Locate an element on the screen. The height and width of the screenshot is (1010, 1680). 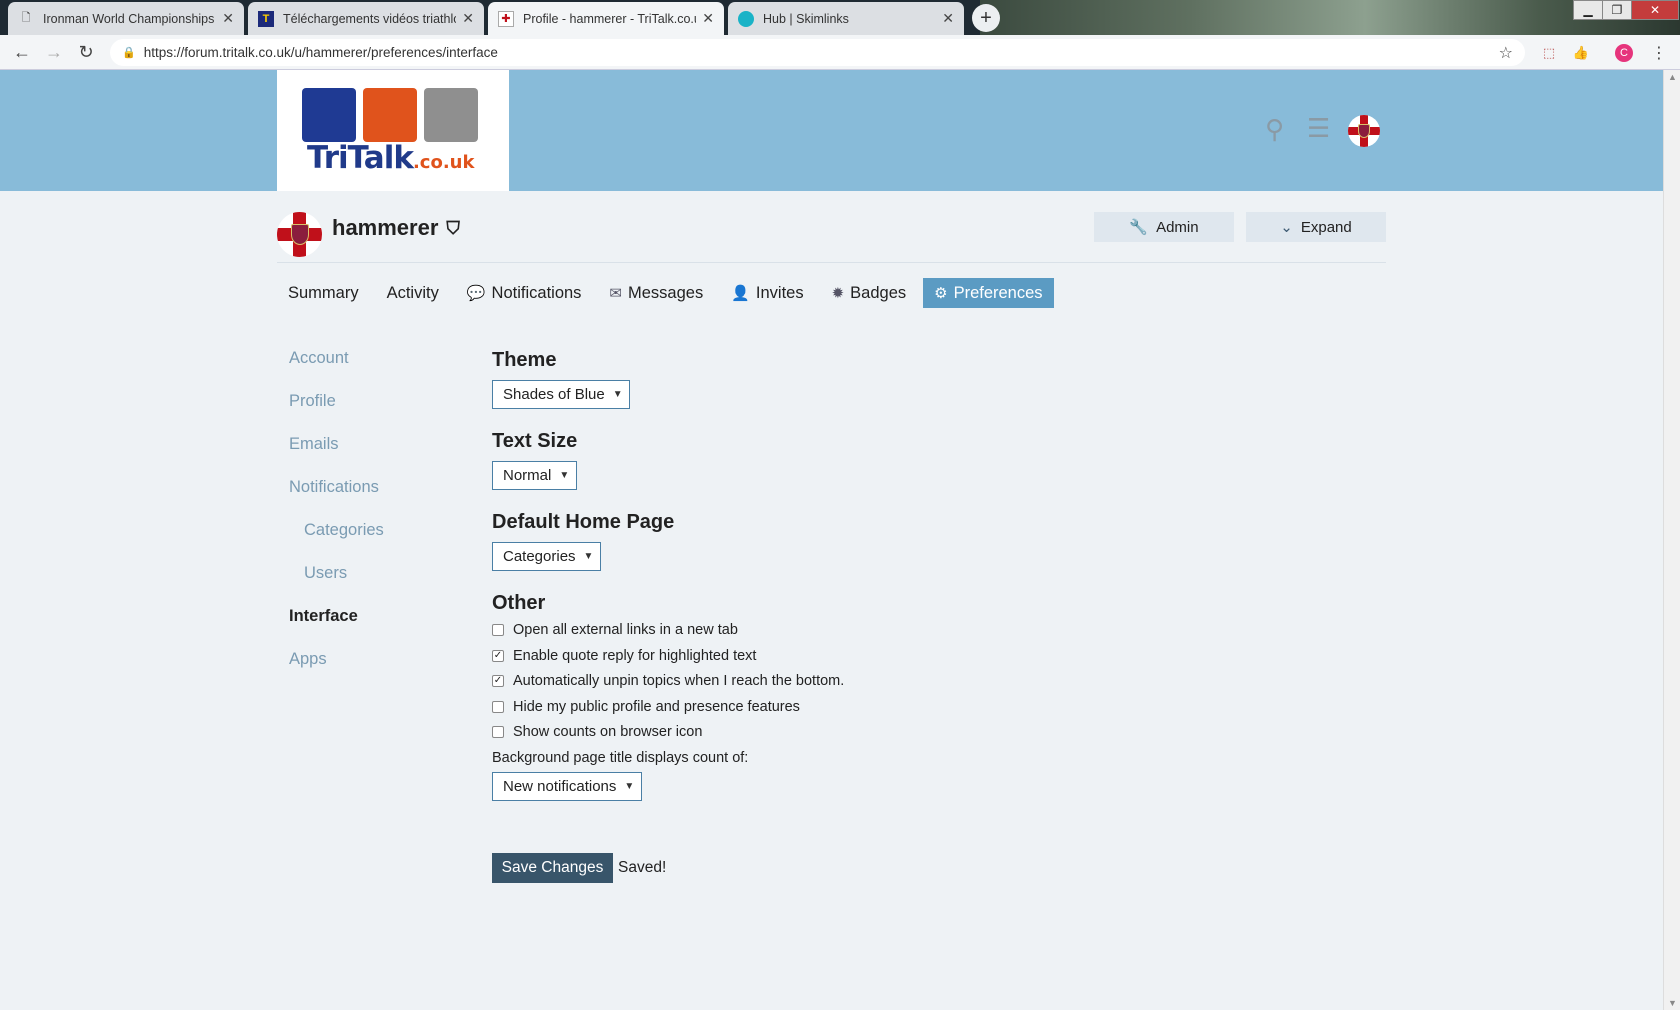
bookmark-star-icon: ☆ is located at coordinates (1506, 53).